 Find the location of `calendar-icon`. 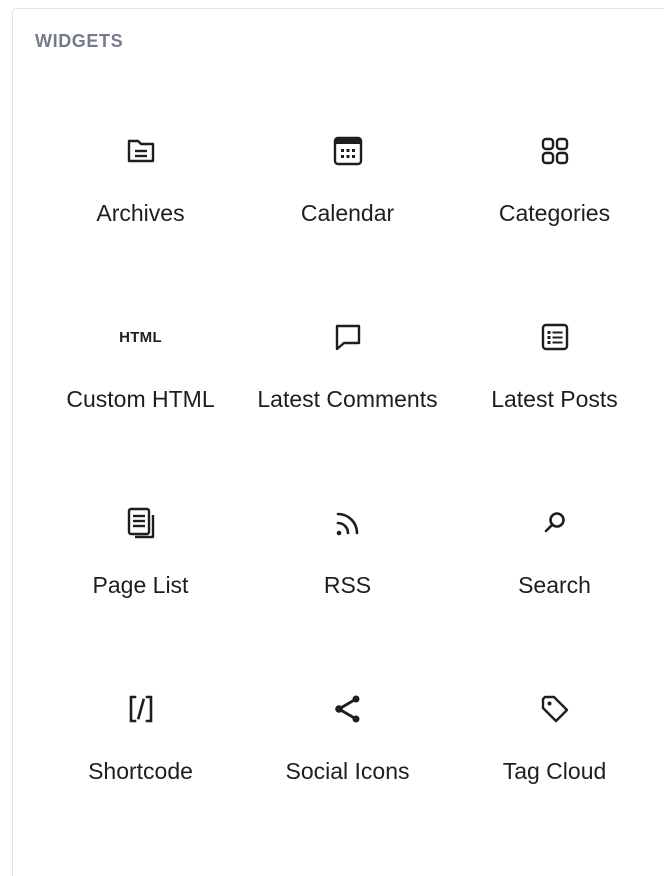

calendar-icon is located at coordinates (348, 151).